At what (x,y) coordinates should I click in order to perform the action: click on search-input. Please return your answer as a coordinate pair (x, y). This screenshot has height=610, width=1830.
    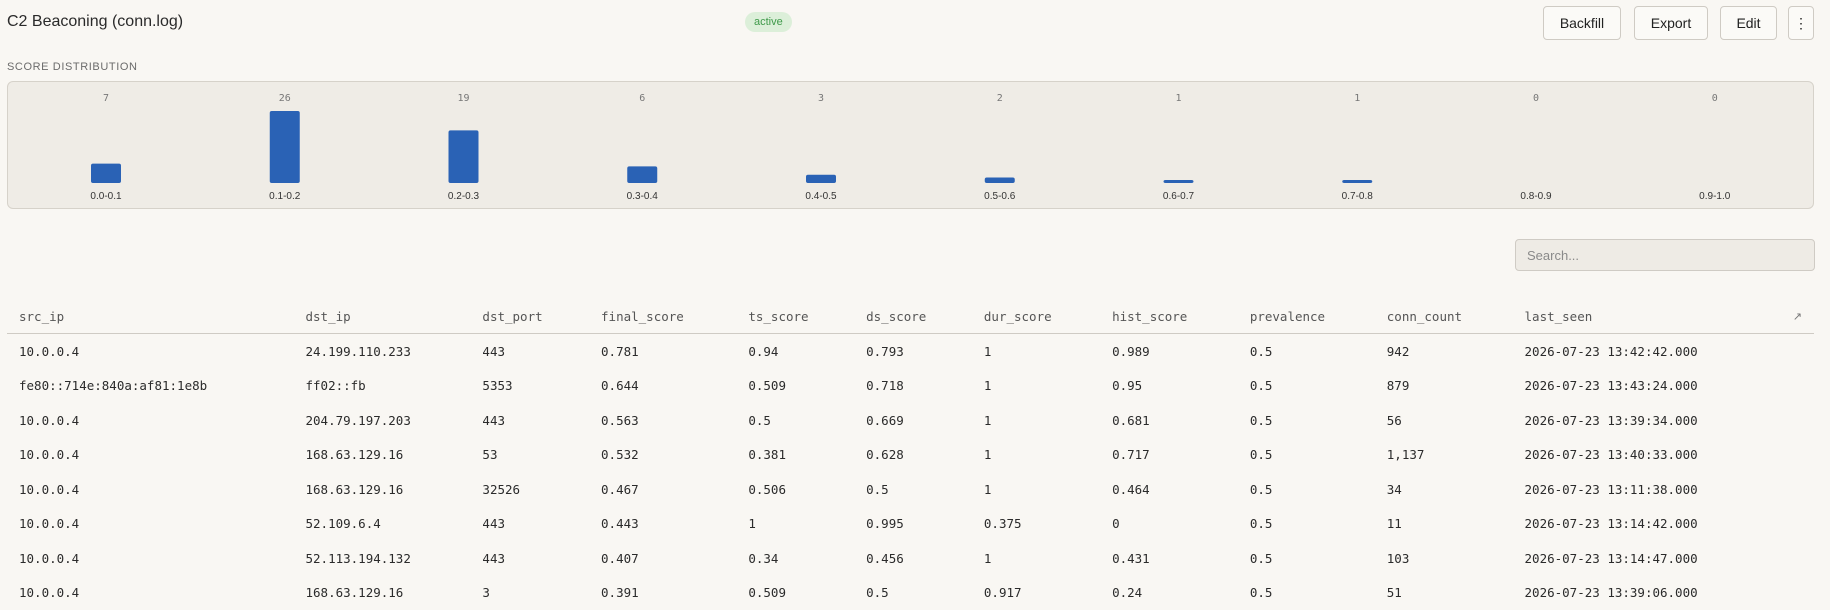
    Looking at the image, I should click on (1665, 255).